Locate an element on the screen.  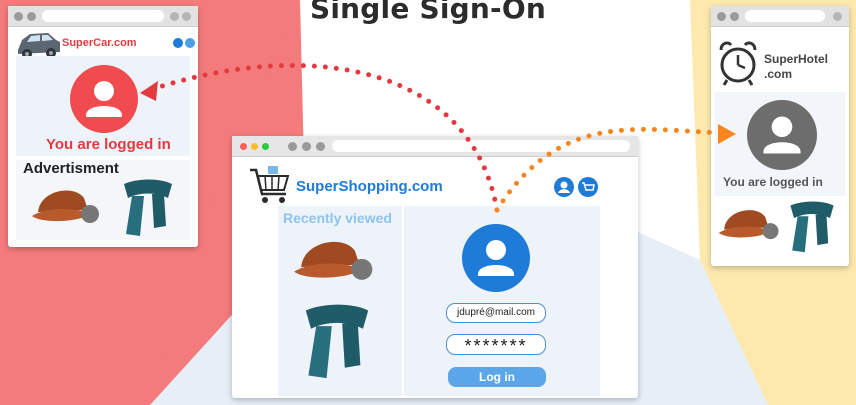
supercar-brand: SuperCar.com is located at coordinates (99, 43).